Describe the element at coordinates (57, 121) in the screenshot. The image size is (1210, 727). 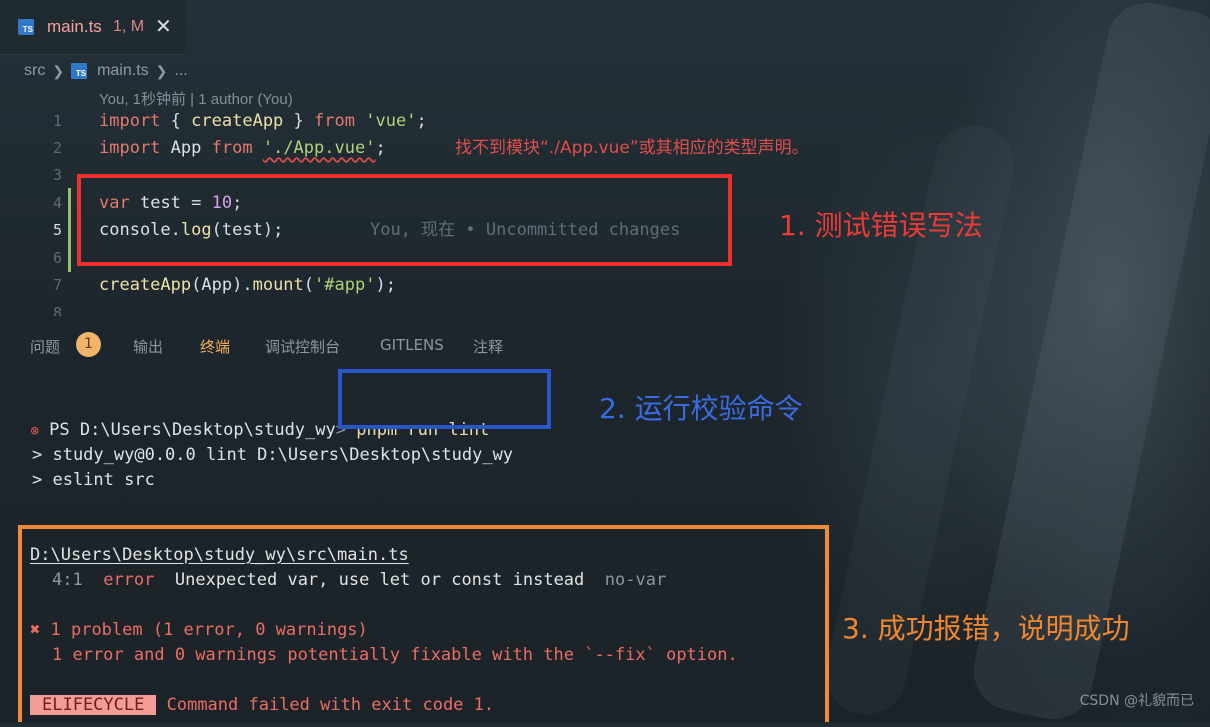
I see `line-number: 1` at that location.